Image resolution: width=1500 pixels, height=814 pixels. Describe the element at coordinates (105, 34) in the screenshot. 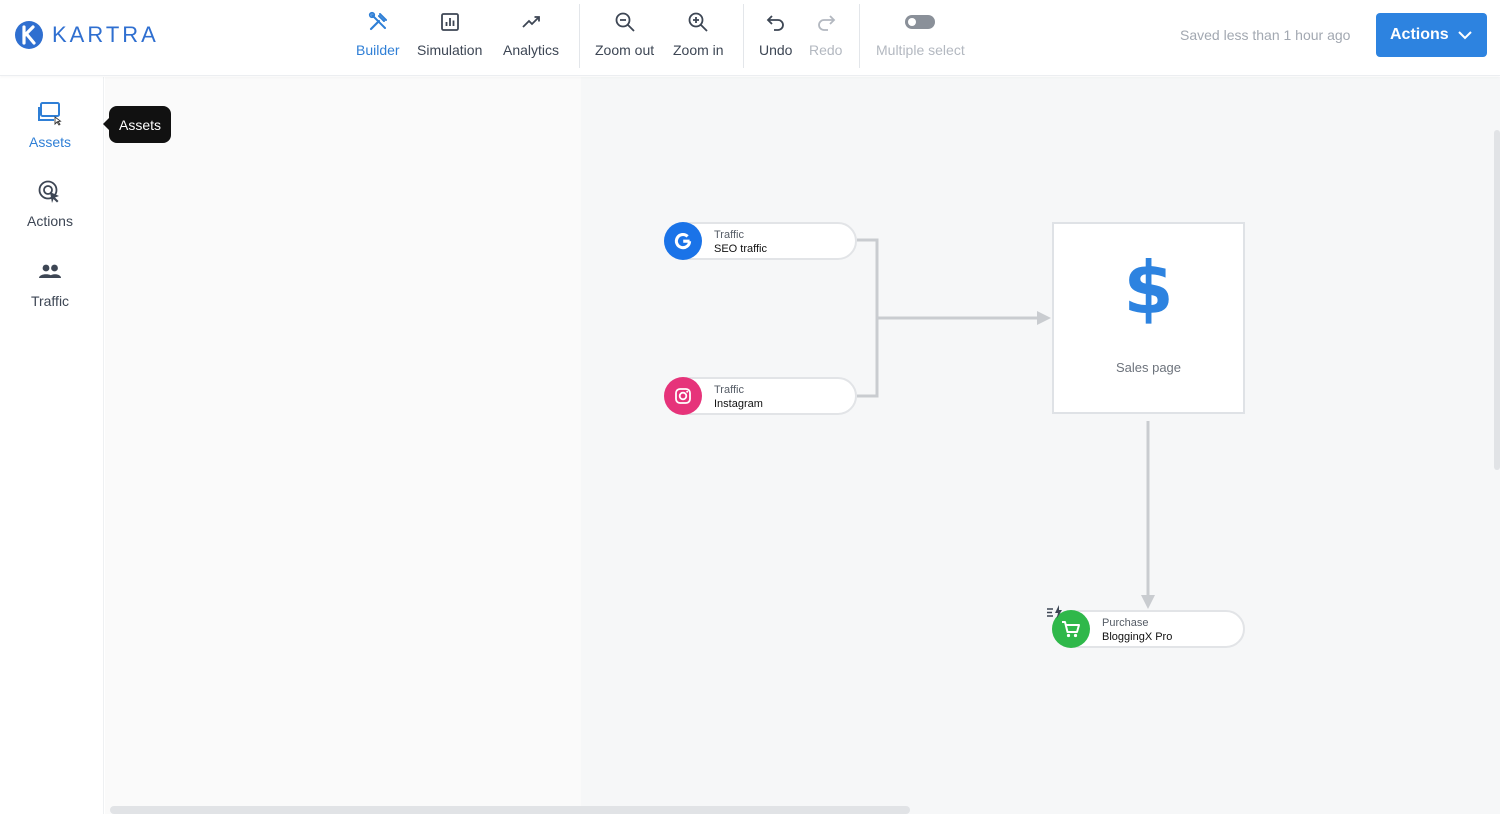

I see `brand-name: KARTRA` at that location.